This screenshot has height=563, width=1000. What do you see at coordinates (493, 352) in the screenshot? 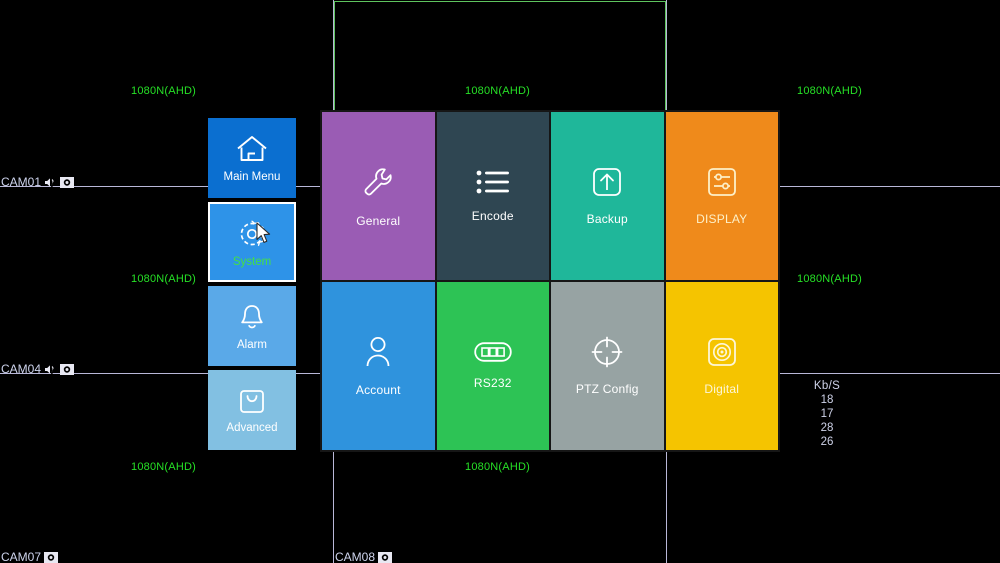
I see `serial-port-icon` at bounding box center [493, 352].